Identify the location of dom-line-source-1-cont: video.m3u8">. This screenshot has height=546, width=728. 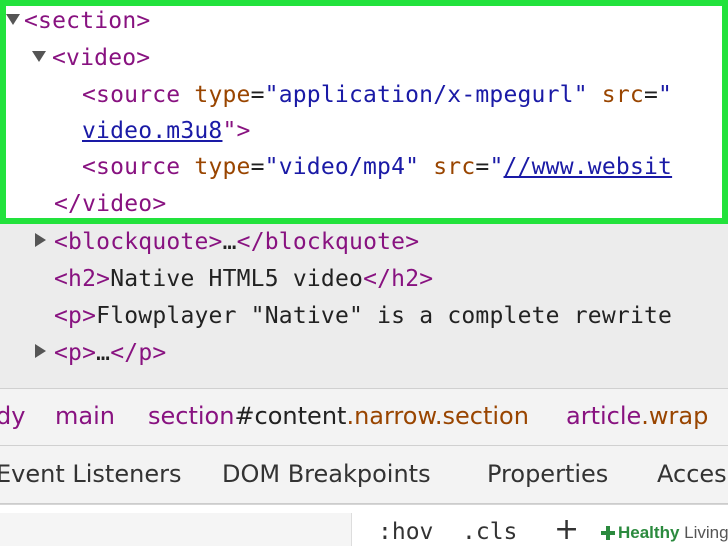
(166, 131).